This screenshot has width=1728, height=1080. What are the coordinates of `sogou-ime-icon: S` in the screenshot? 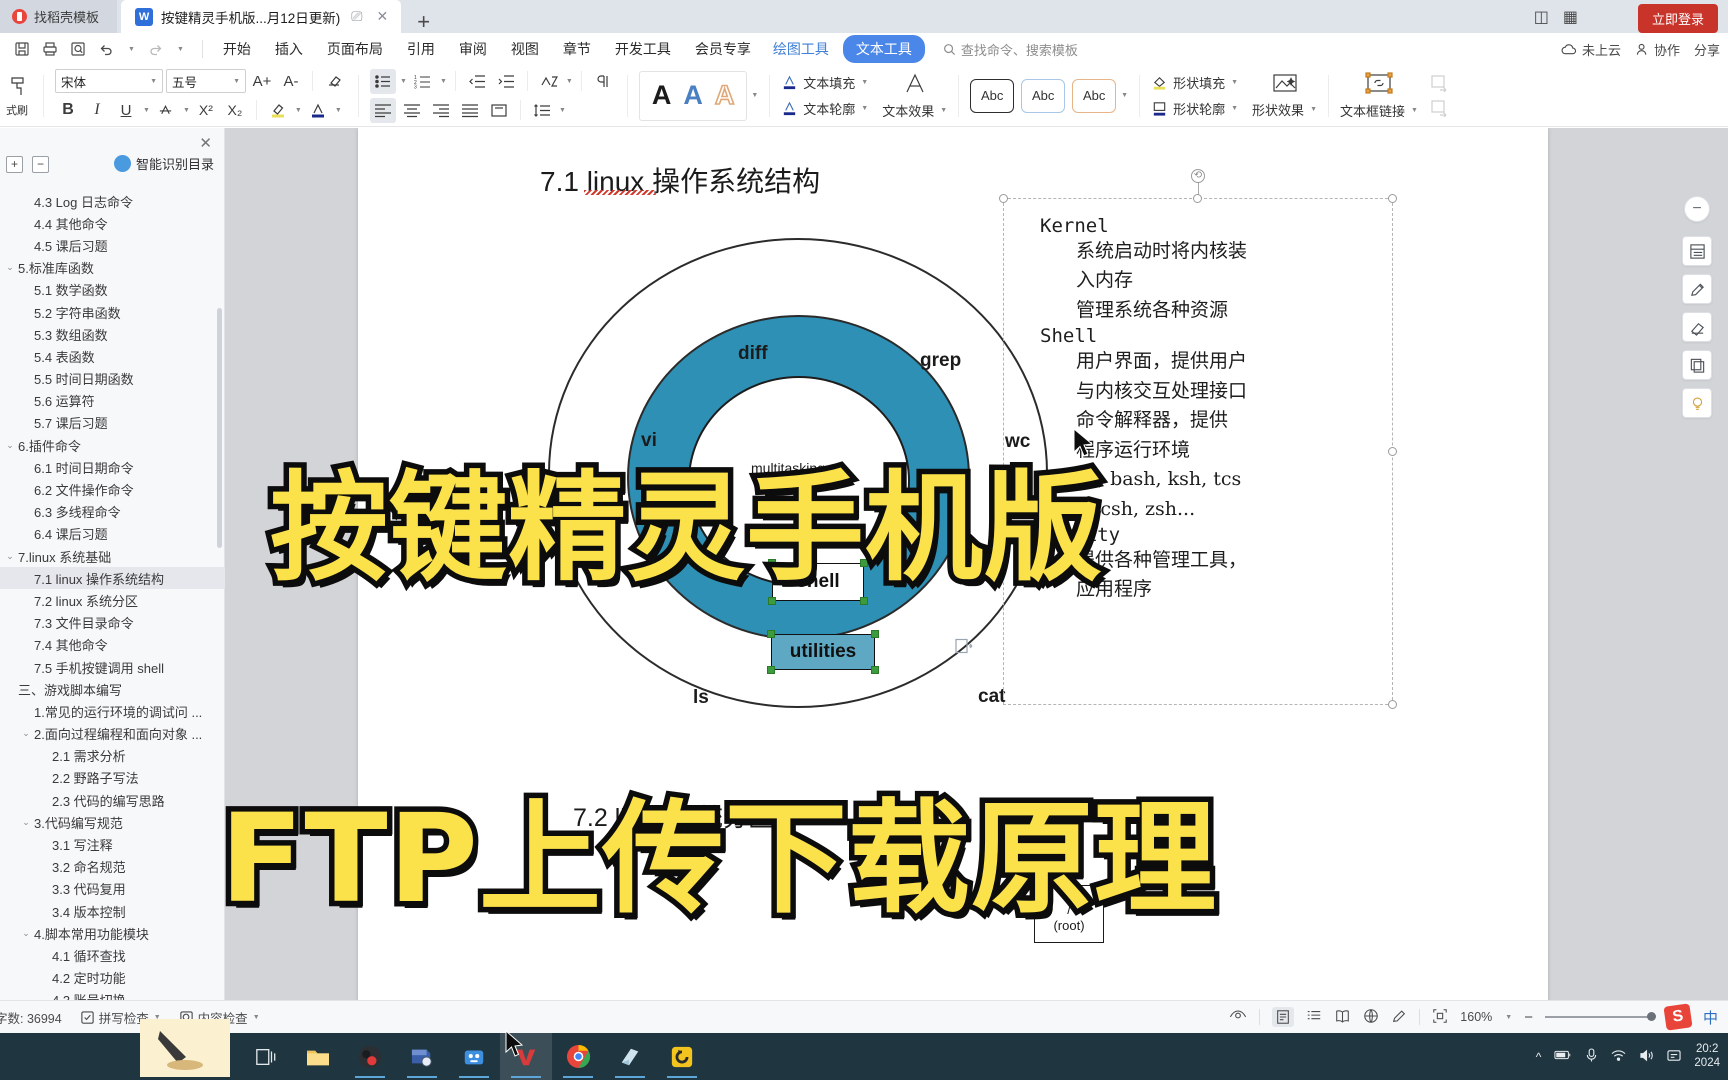 It's located at (1678, 1017).